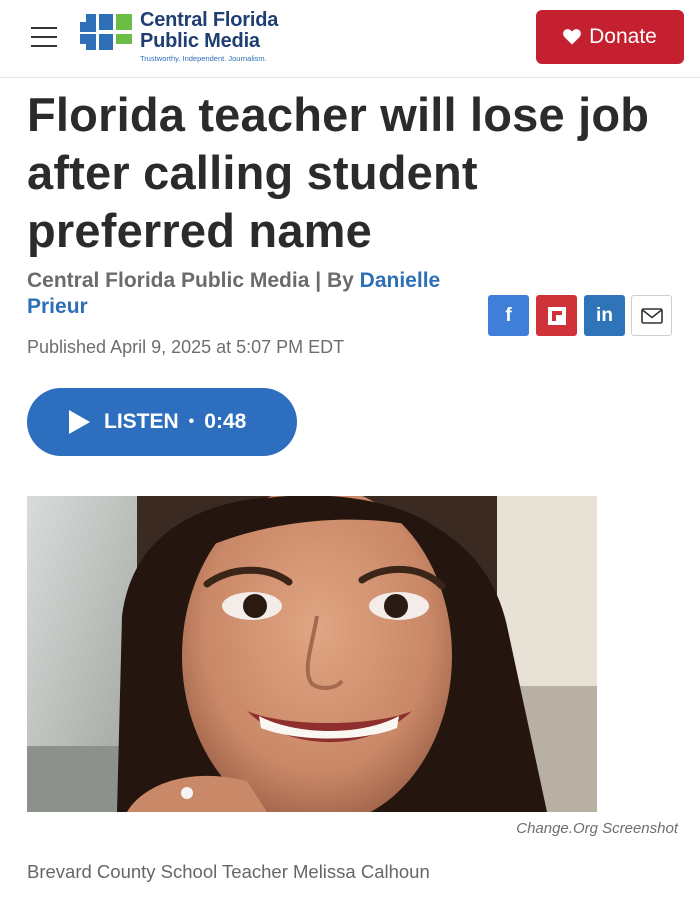 This screenshot has width=700, height=901. Describe the element at coordinates (209, 30) in the screenshot. I see `logo-wordmark: Central Florida Public Media` at that location.